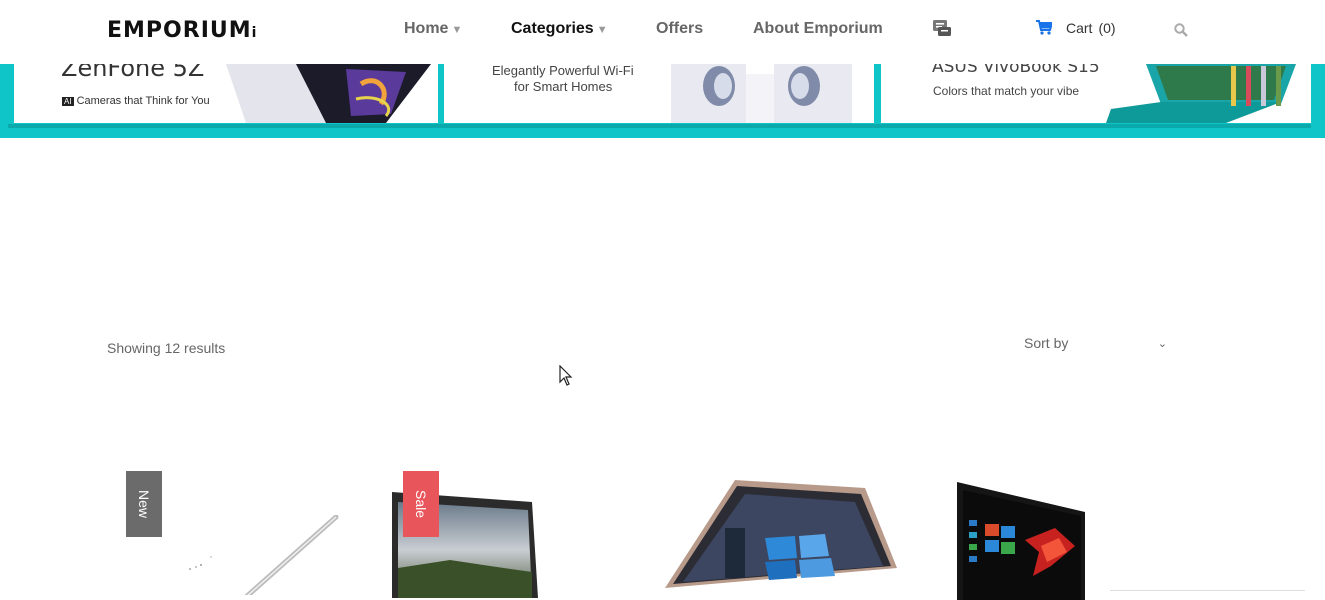  What do you see at coordinates (942, 30) in the screenshot?
I see `contact-card-icon` at bounding box center [942, 30].